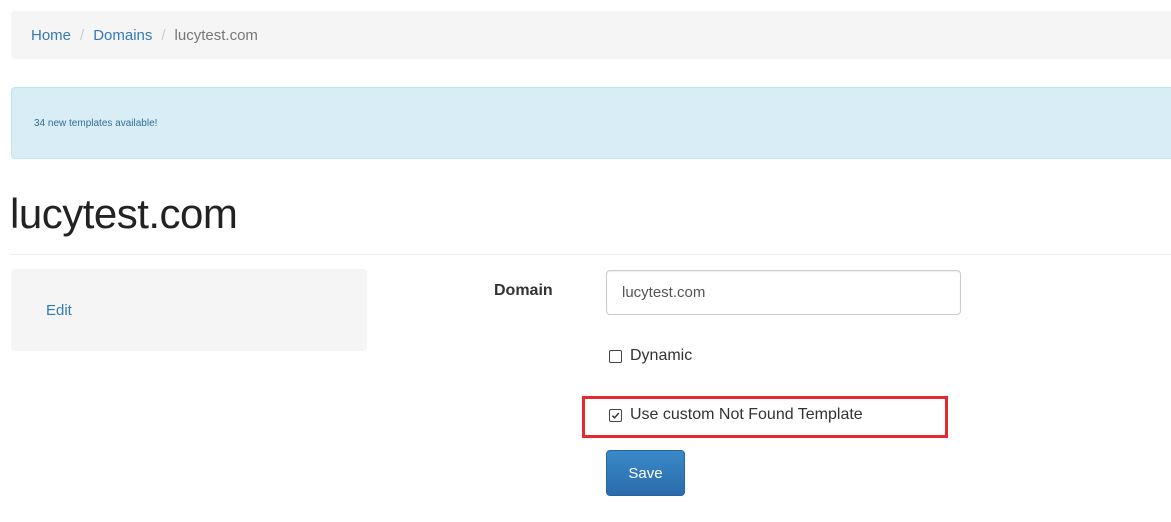 The width and height of the screenshot is (1171, 522). What do you see at coordinates (591, 123) in the screenshot?
I see `info-alert: 34 new templates available!` at bounding box center [591, 123].